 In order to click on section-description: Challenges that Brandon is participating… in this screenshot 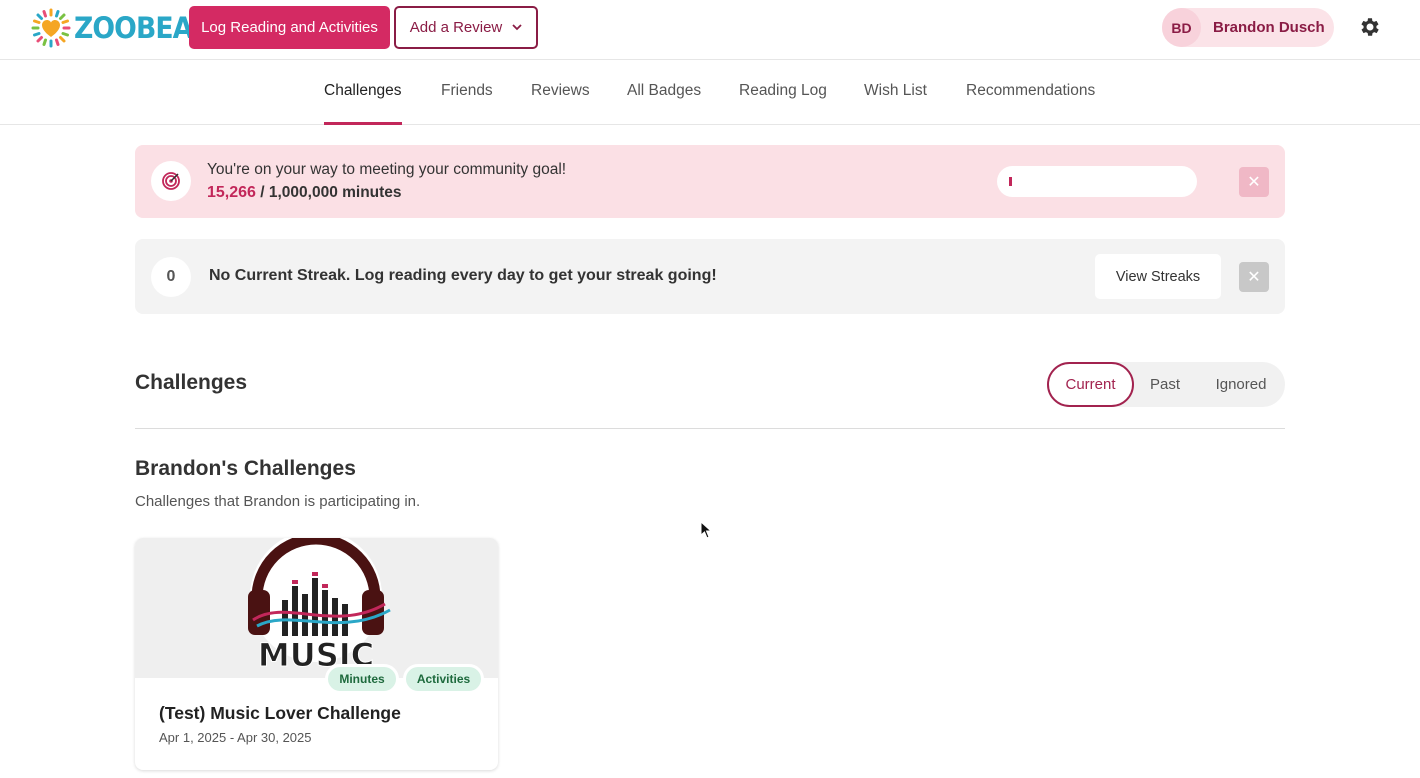, I will do `click(278, 501)`.